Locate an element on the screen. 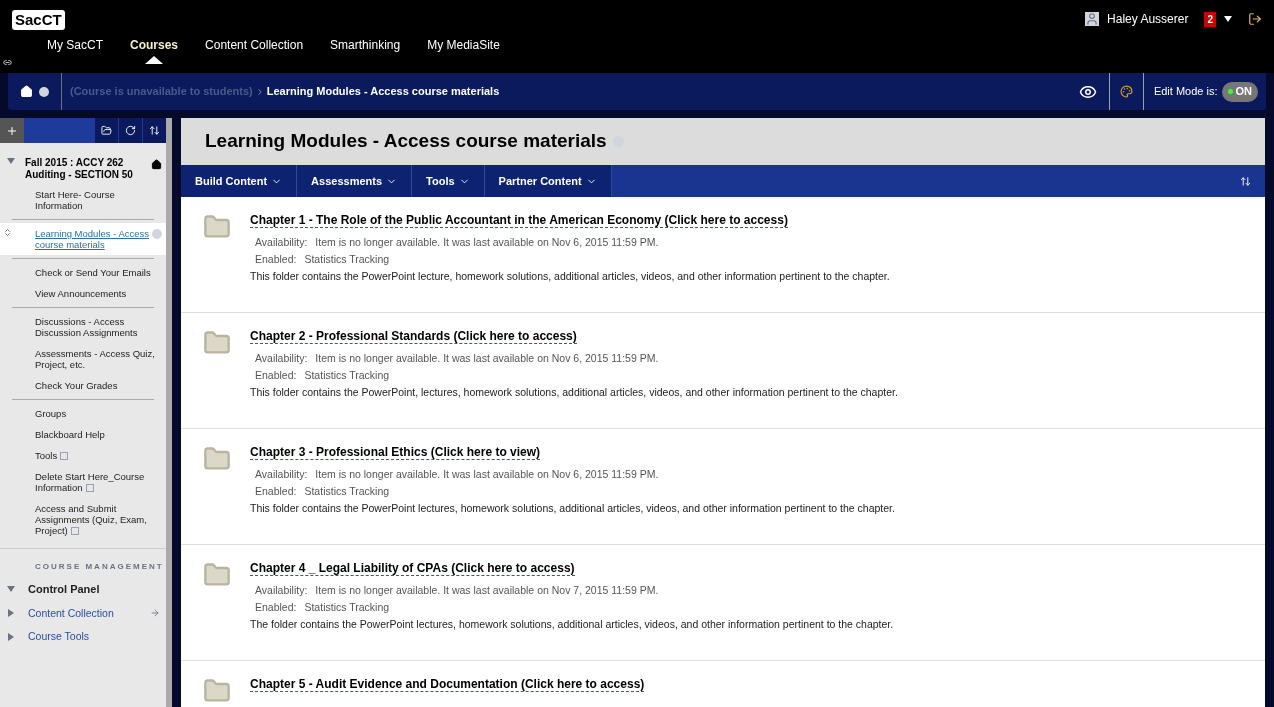 The height and width of the screenshot is (707, 1274). course-menu-item: Groups is located at coordinates (83, 413).